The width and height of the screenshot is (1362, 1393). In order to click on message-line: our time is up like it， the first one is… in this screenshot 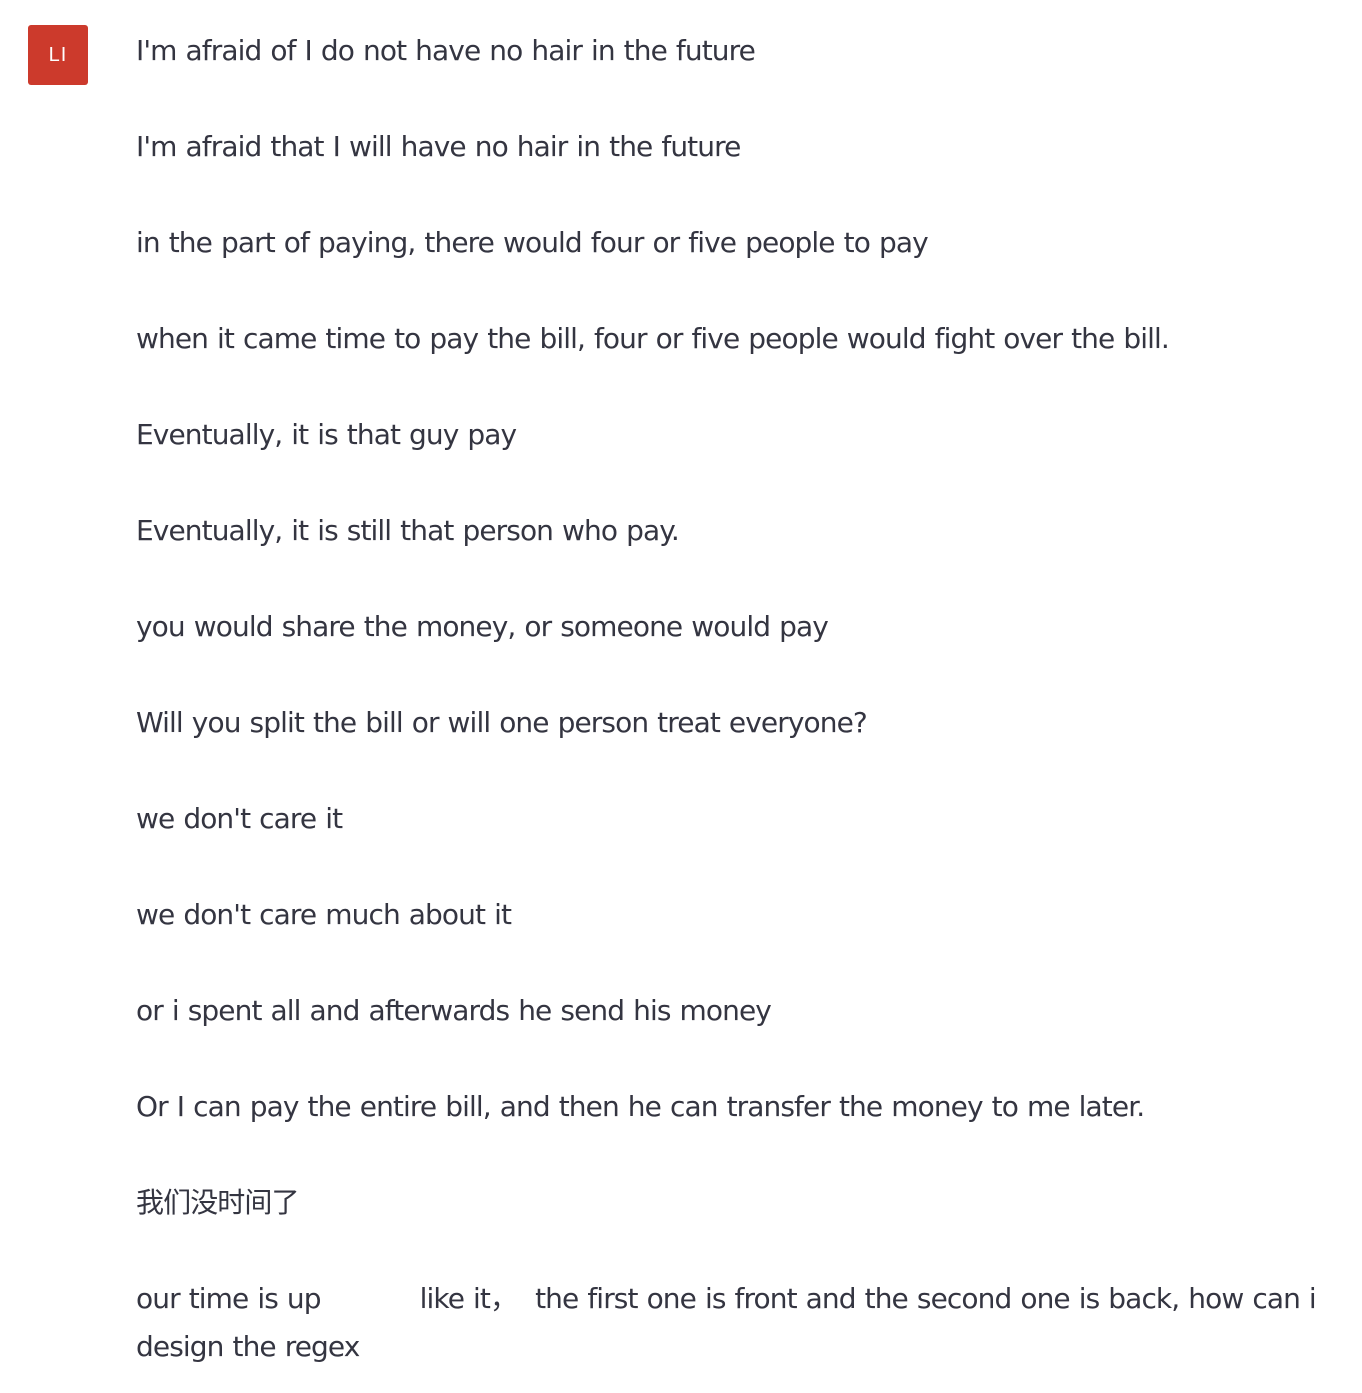, I will do `click(730, 1322)`.